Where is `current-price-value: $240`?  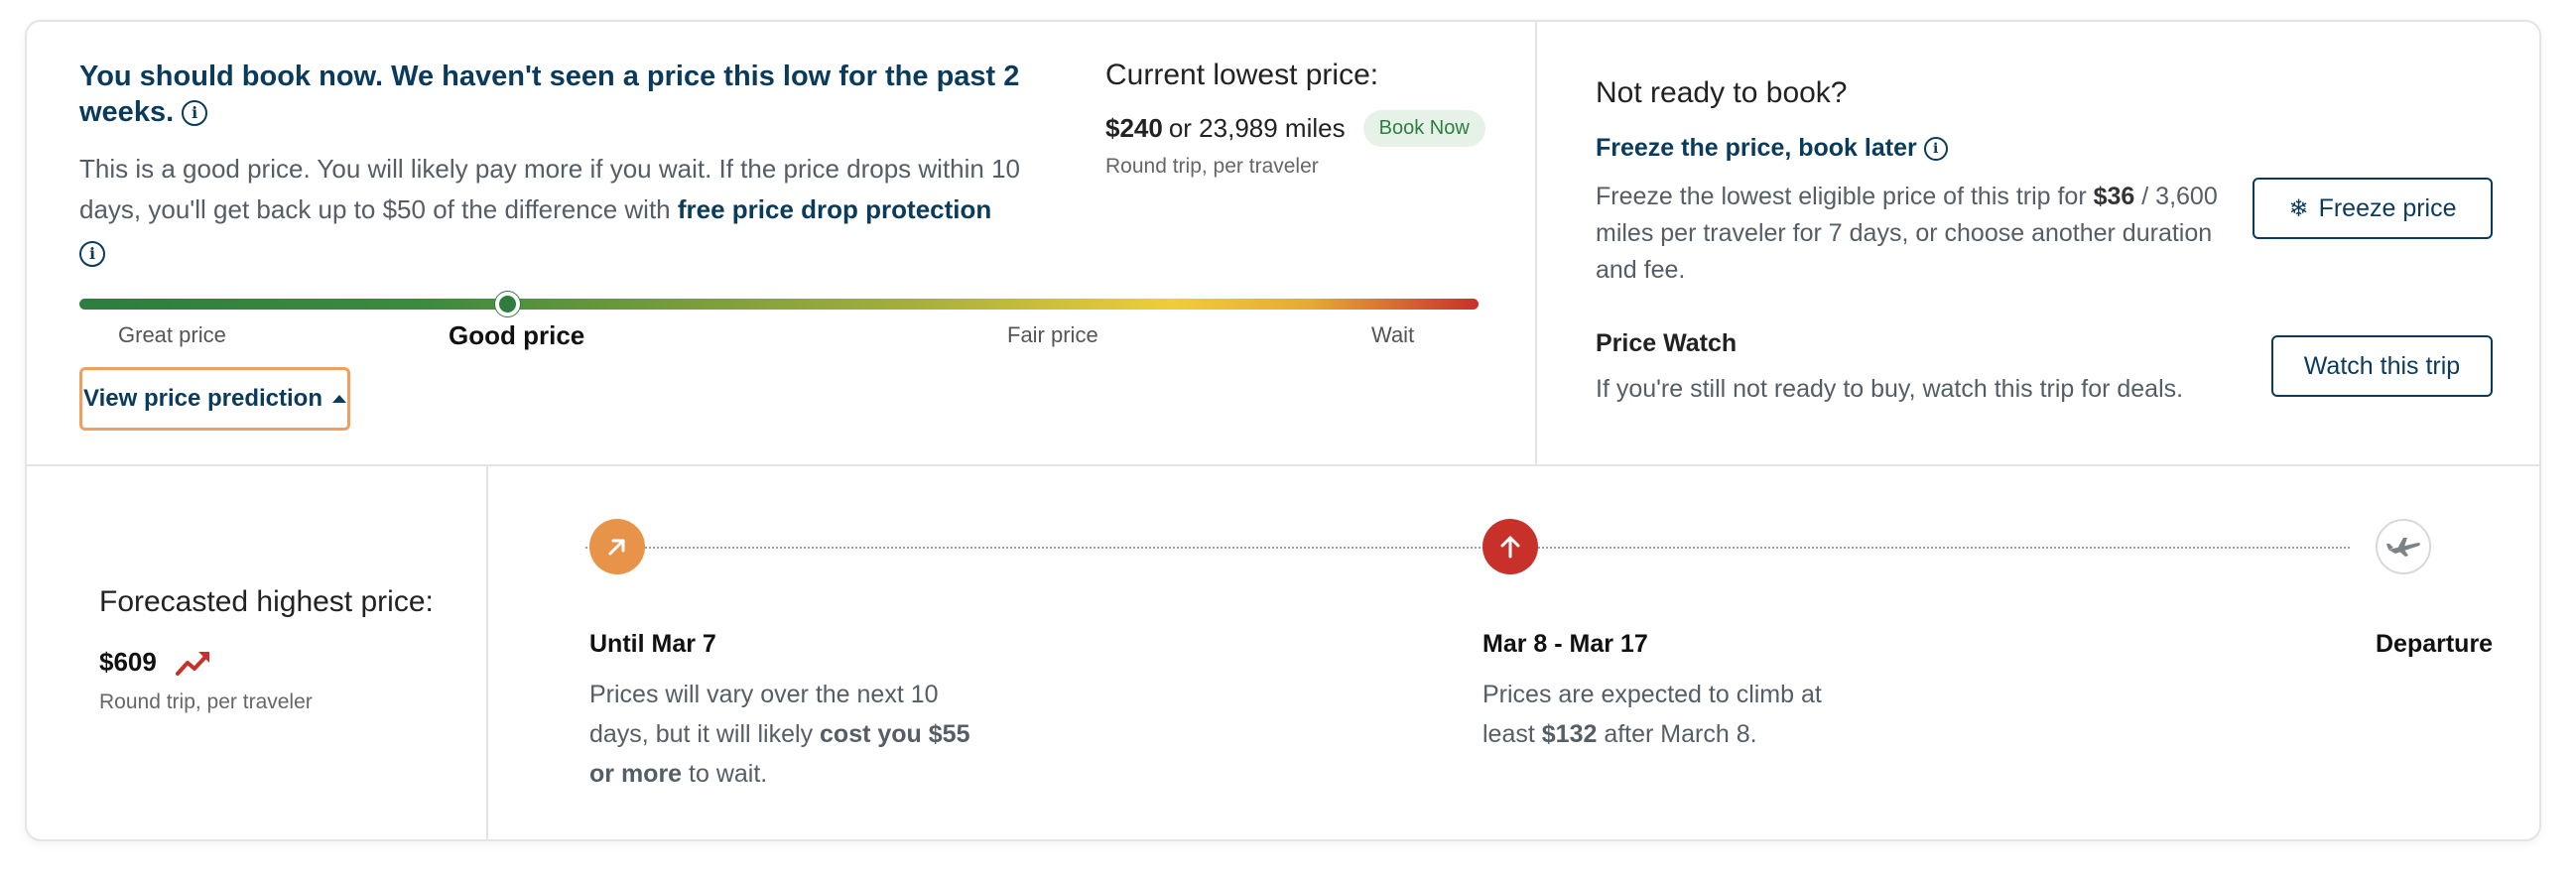 current-price-value: $240 is located at coordinates (1134, 128).